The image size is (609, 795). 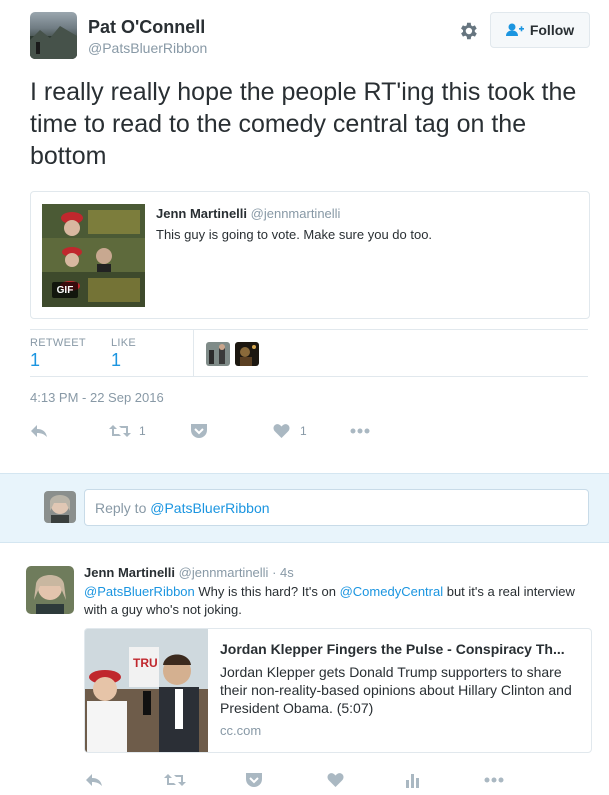 What do you see at coordinates (309, 376) in the screenshot?
I see `stats-bottom-divider` at bounding box center [309, 376].